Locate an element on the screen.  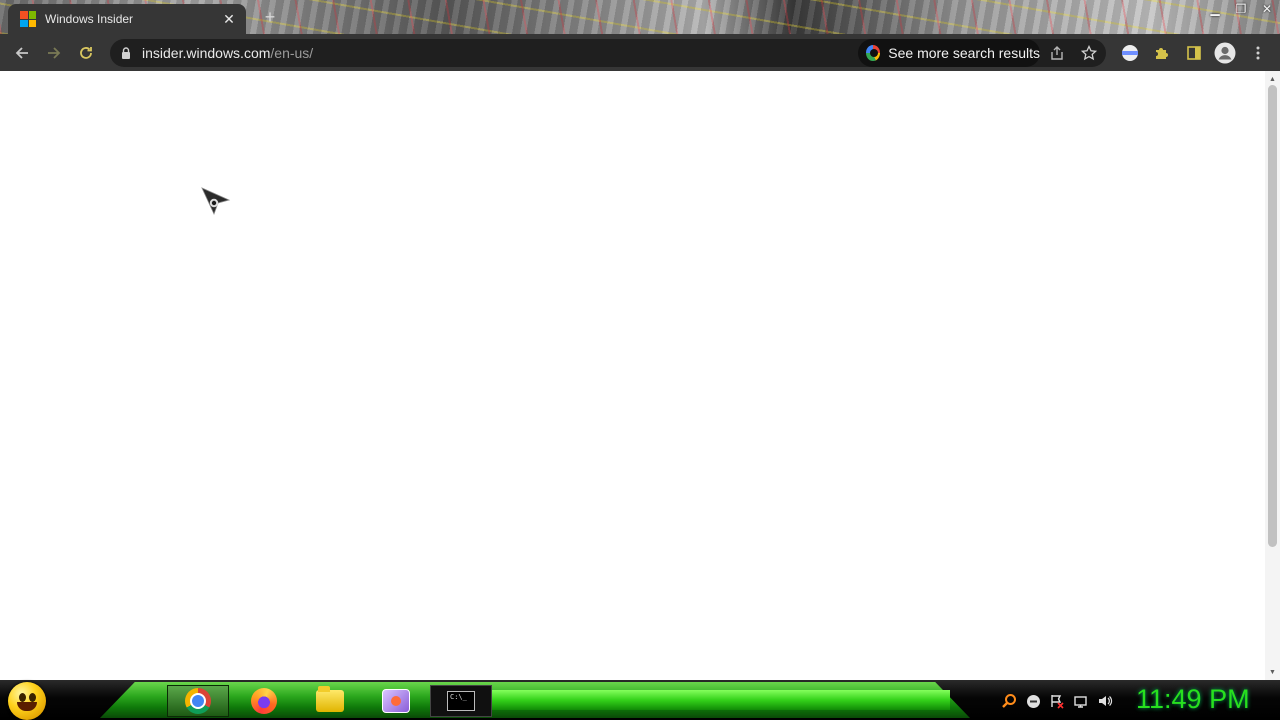
scroll-thumb is located at coordinates (1272, 316).